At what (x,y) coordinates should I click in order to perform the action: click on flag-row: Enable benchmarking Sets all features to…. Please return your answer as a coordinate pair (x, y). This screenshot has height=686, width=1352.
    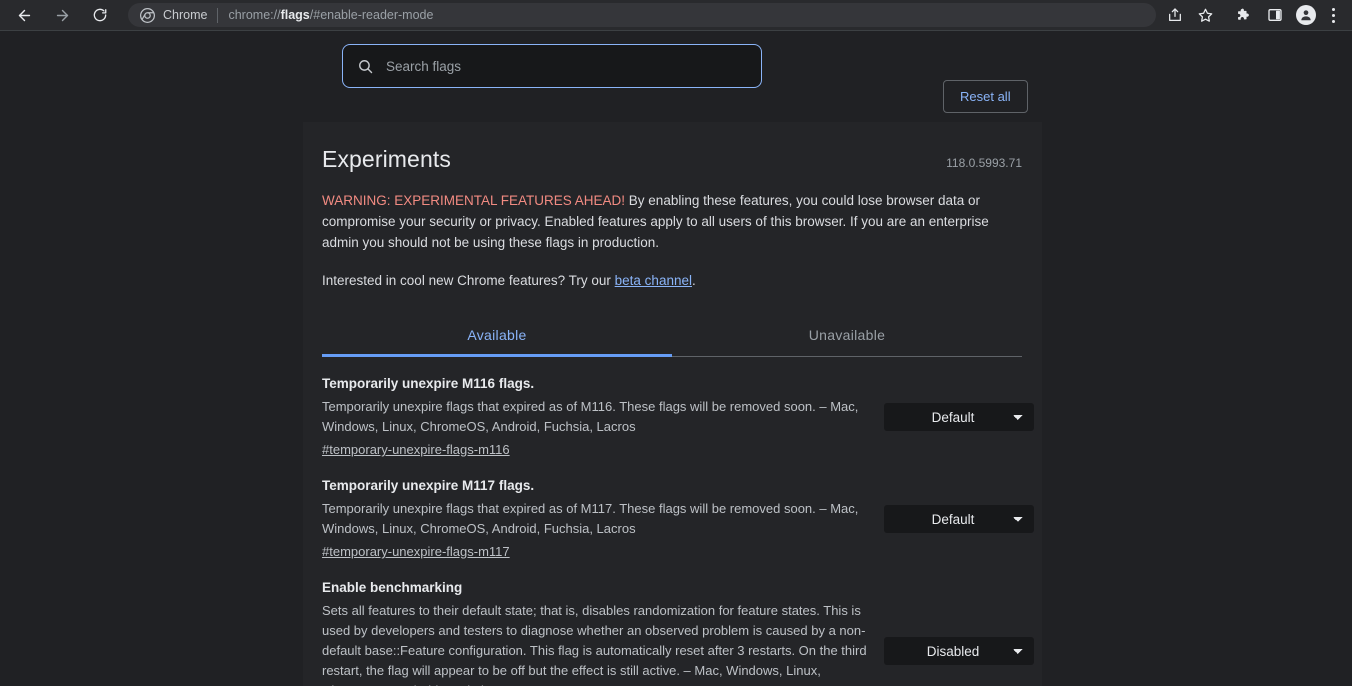
    Looking at the image, I should click on (678, 623).